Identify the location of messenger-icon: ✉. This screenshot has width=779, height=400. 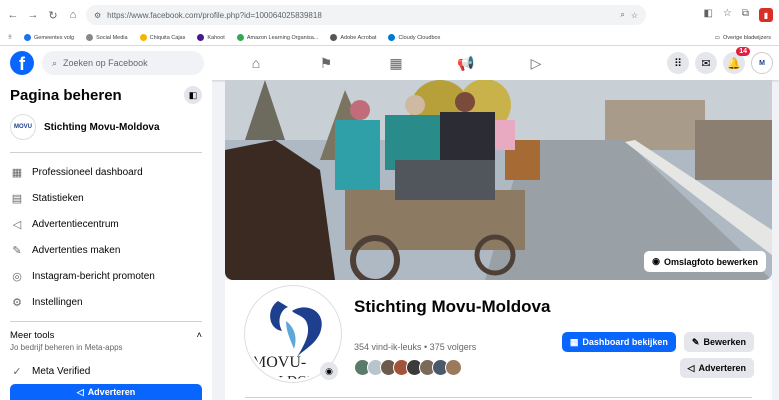
(706, 63).